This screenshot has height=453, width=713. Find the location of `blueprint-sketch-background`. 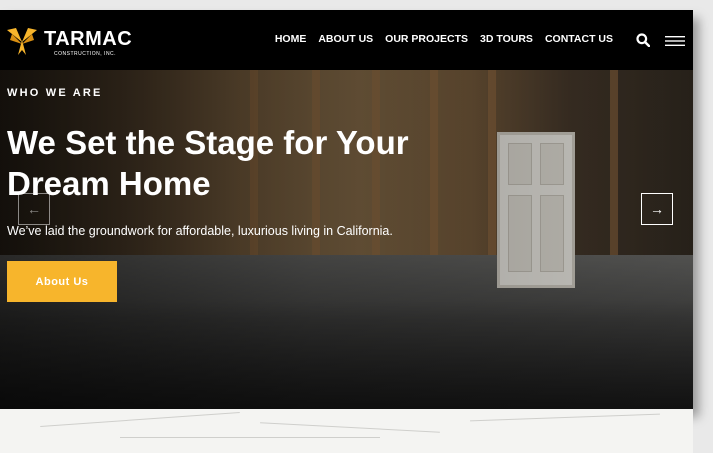

blueprint-sketch-background is located at coordinates (346, 431).